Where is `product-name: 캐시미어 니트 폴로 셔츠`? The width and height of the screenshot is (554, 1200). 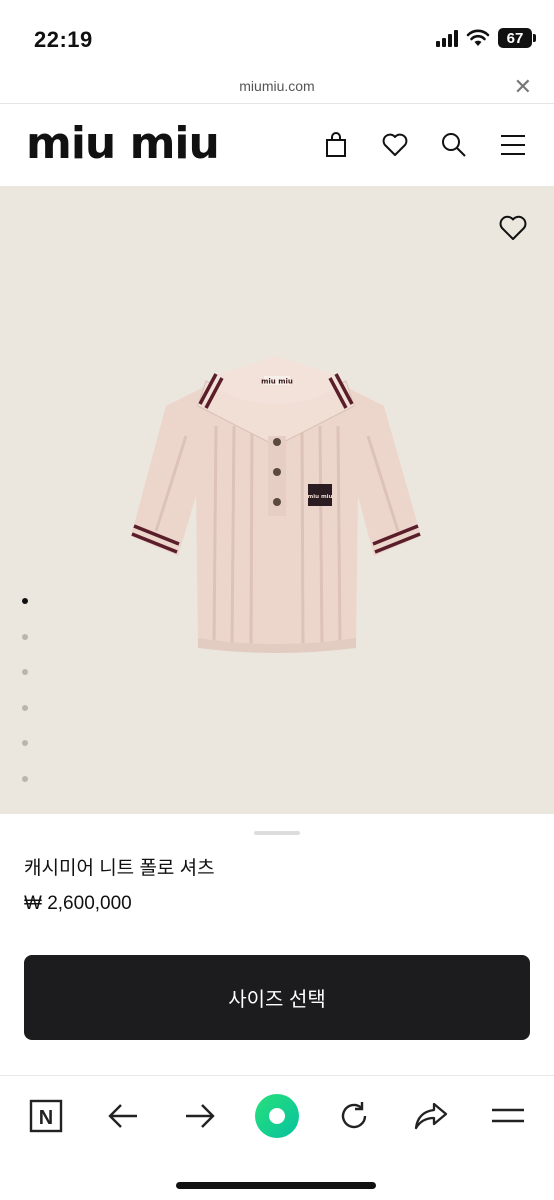 product-name: 캐시미어 니트 폴로 셔츠 is located at coordinates (119, 868).